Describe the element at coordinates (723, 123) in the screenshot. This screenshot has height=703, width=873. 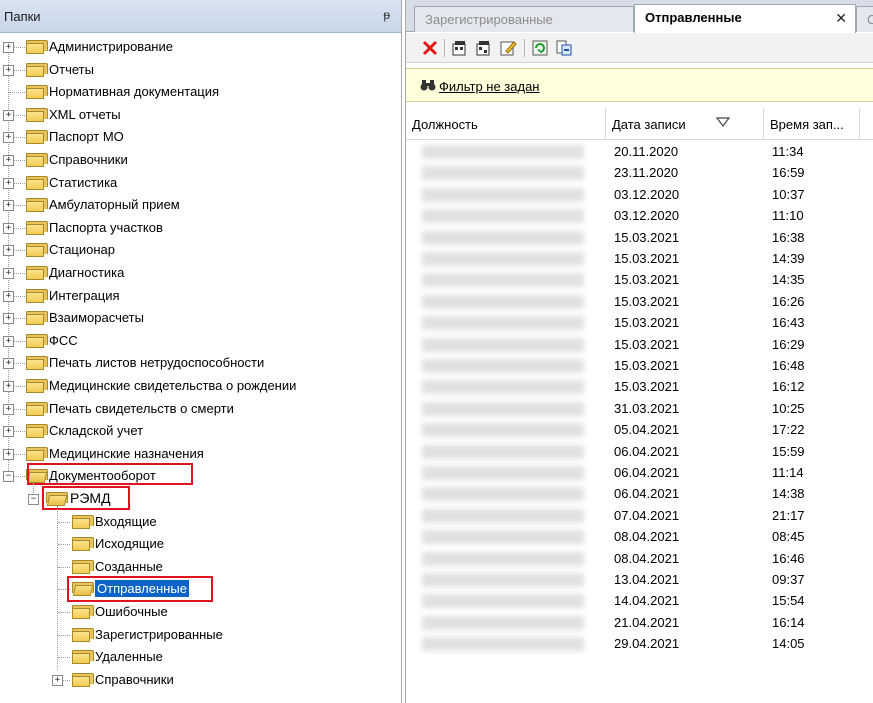
I see `sort-down-icon` at that location.